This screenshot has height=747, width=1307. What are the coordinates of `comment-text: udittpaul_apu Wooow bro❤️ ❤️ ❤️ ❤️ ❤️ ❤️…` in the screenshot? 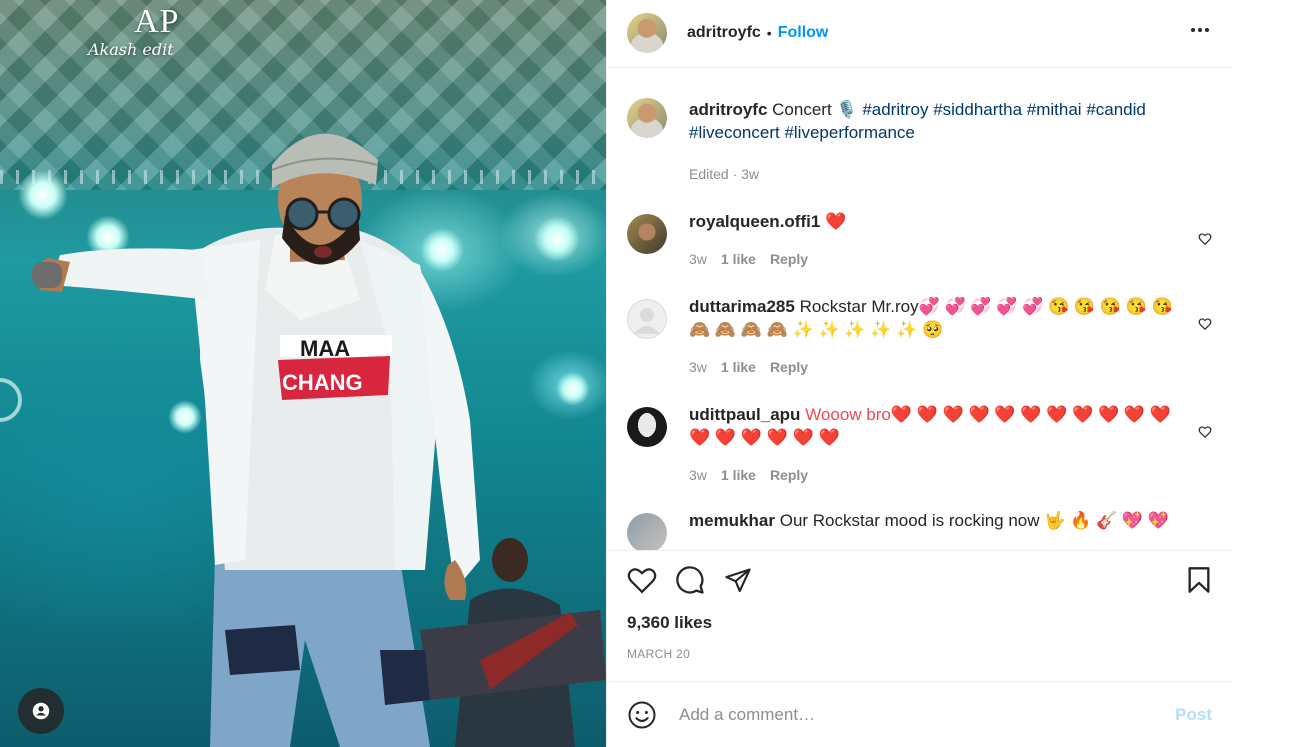 It's located at (935, 426).